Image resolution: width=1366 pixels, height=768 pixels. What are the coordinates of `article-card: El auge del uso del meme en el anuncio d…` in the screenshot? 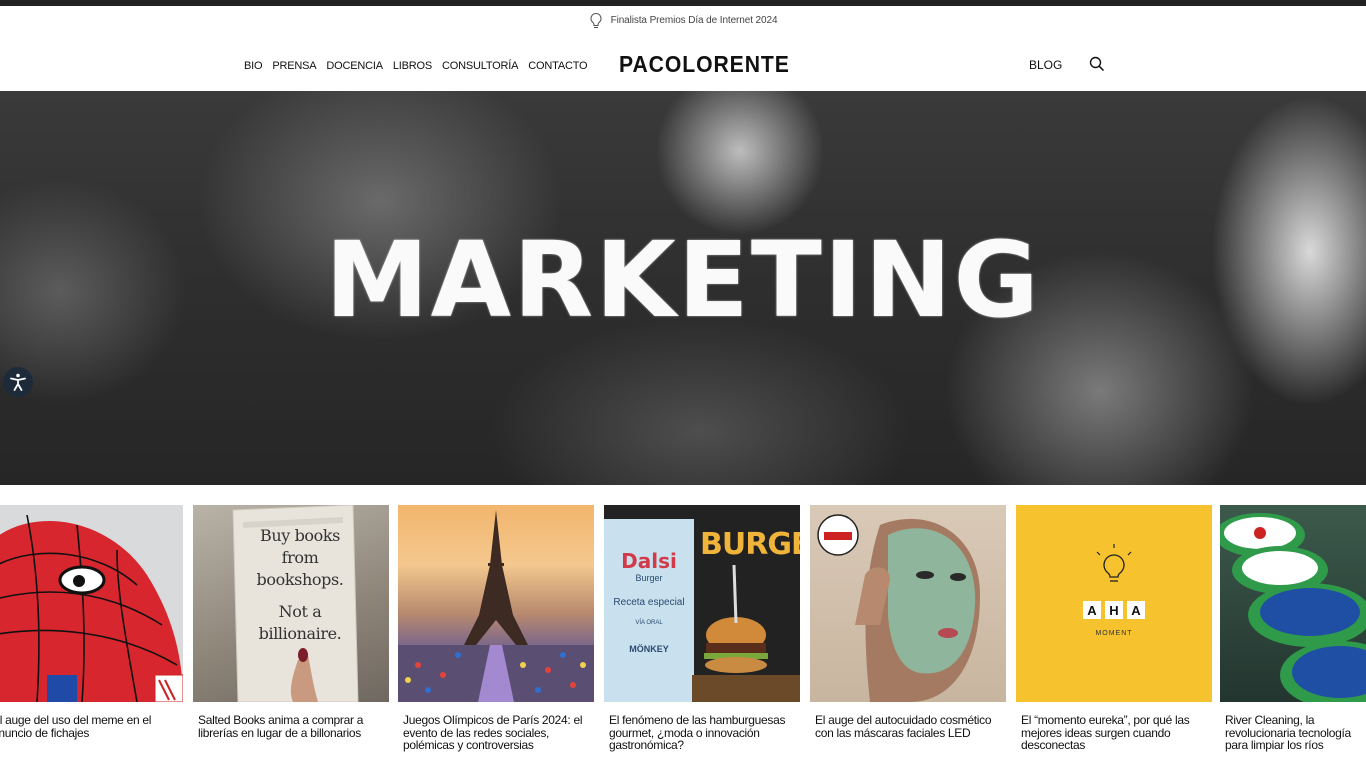 It's located at (91, 622).